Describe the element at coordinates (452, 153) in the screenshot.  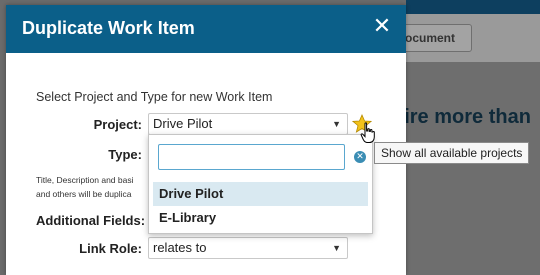
I see `star-tooltip: Show all available projects` at that location.